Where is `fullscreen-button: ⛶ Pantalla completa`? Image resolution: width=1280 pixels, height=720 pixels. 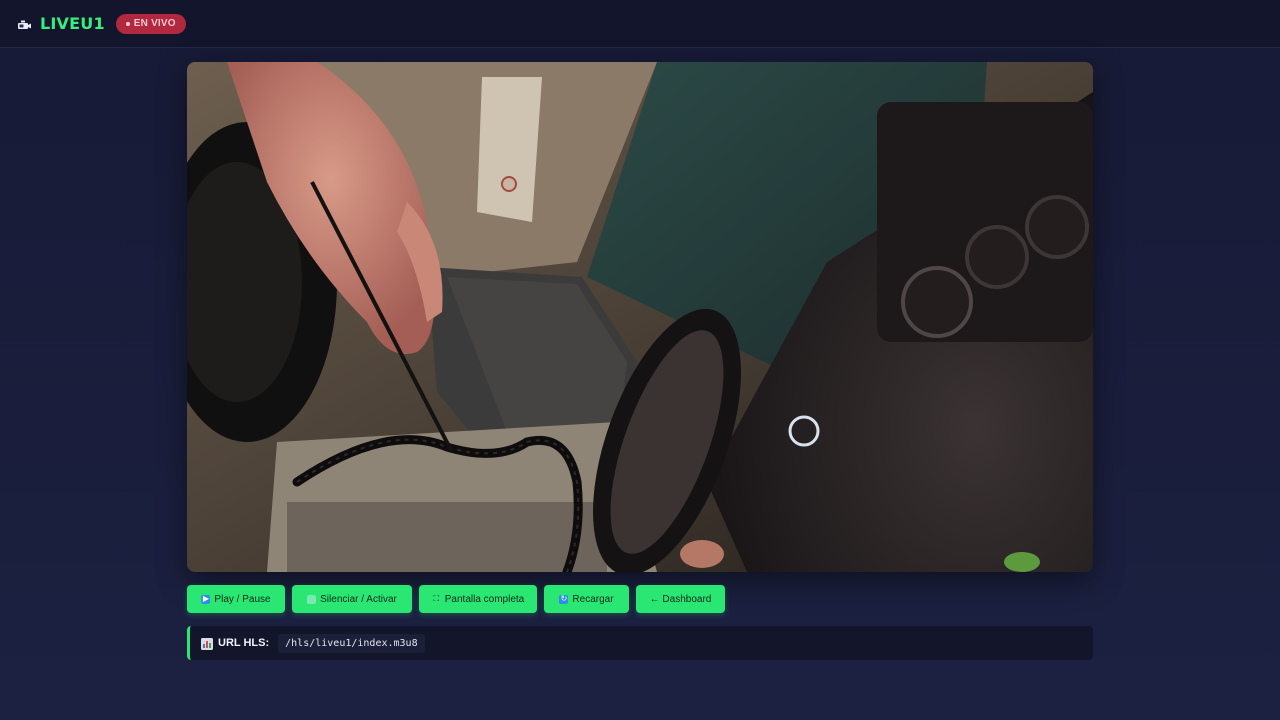 fullscreen-button: ⛶ Pantalla completa is located at coordinates (478, 599).